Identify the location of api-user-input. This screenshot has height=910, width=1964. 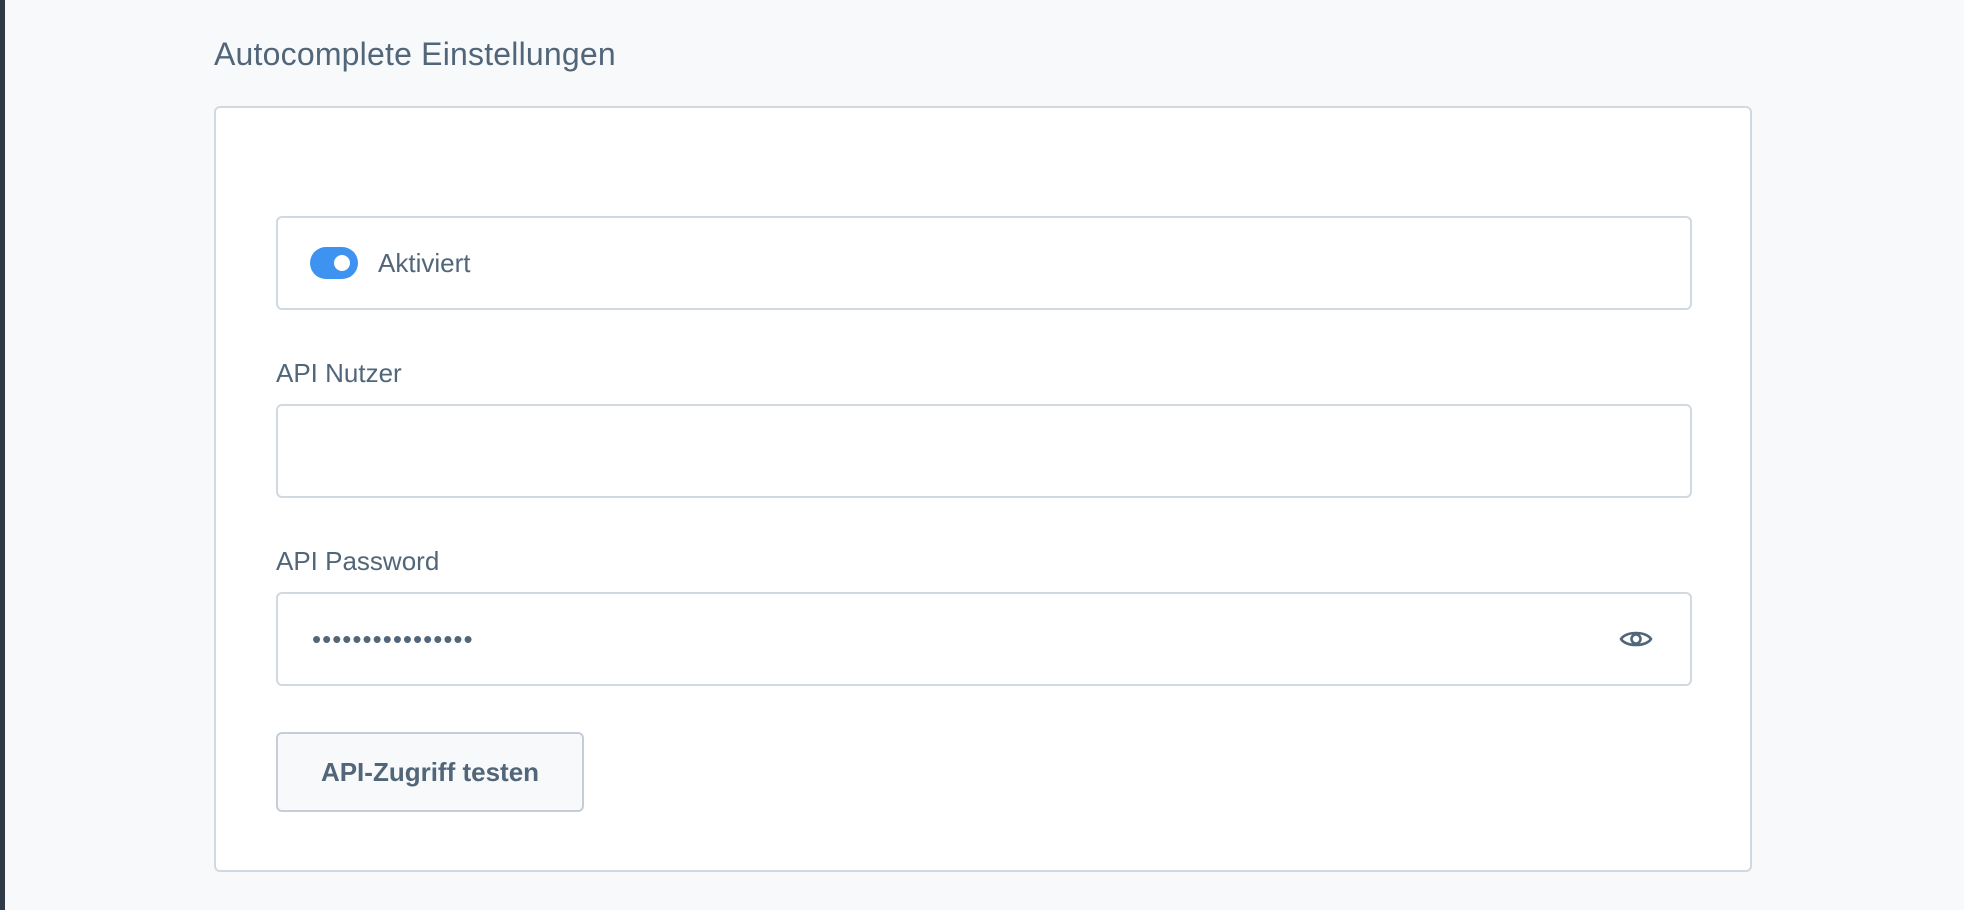
(1000, 451).